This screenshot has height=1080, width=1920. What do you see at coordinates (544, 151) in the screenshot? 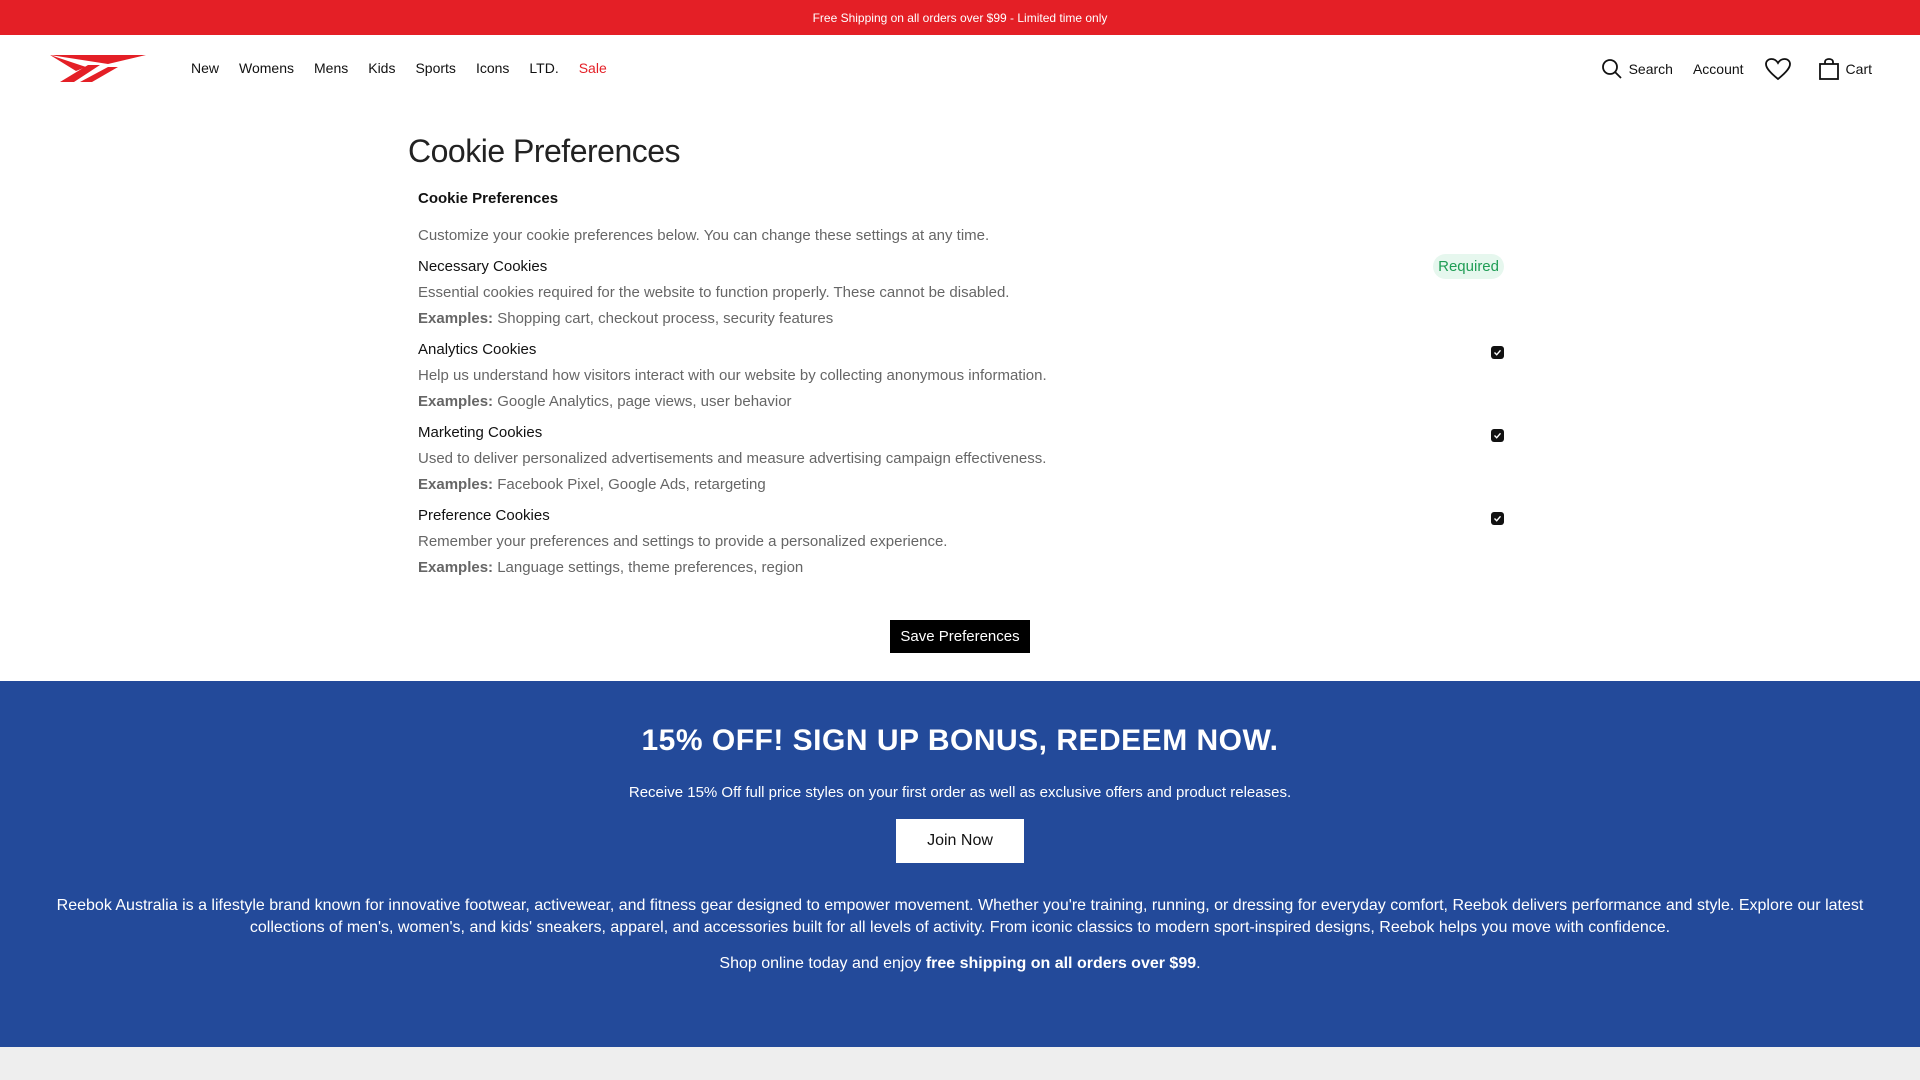
I see `page-title: Cookie Preferences` at bounding box center [544, 151].